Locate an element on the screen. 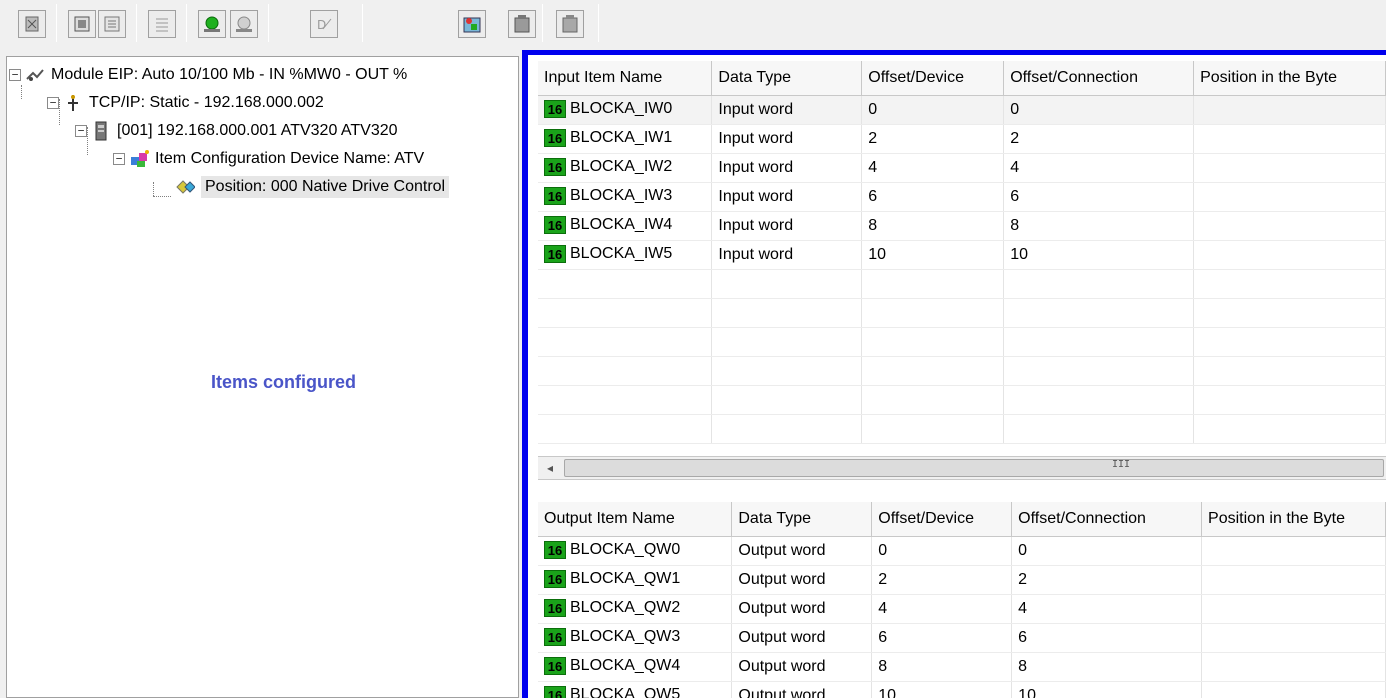 Image resolution: width=1386 pixels, height=698 pixels. table-row: 16 BLOCKA_QW5 Output word 10 10 is located at coordinates (962, 689).